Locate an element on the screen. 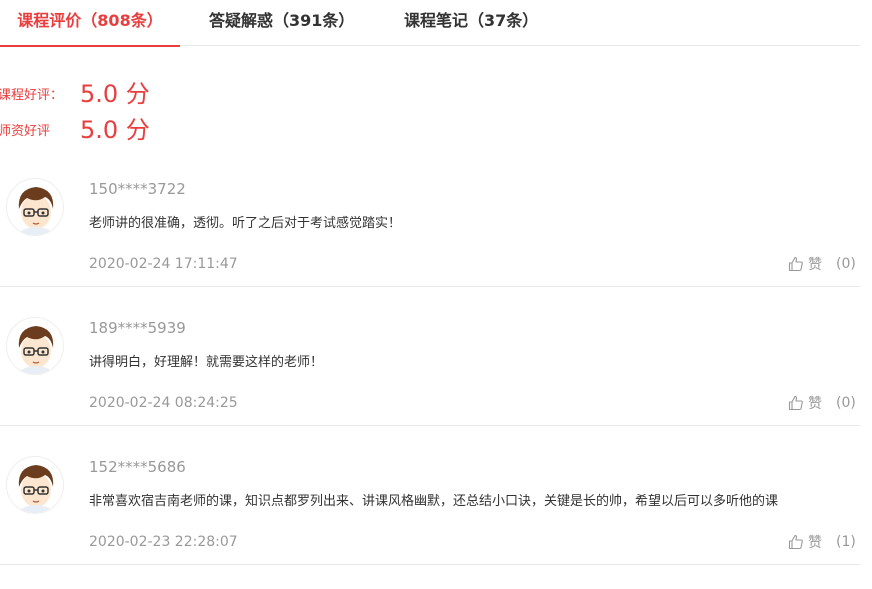 The width and height of the screenshot is (872, 589). like-button: 赞 (1) is located at coordinates (822, 542).